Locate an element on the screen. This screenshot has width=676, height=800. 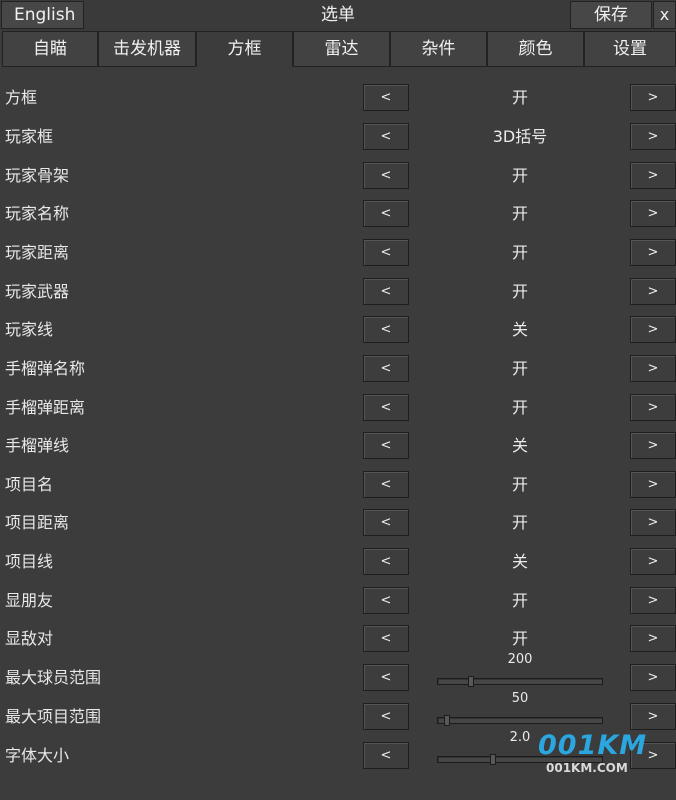
setting-label: 手榴弹名称 is located at coordinates (45, 368).